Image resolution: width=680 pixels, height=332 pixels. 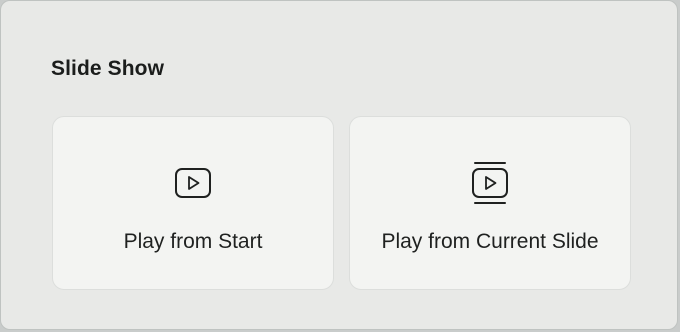 What do you see at coordinates (193, 241) in the screenshot?
I see `play-from-start-label: Play from Start` at bounding box center [193, 241].